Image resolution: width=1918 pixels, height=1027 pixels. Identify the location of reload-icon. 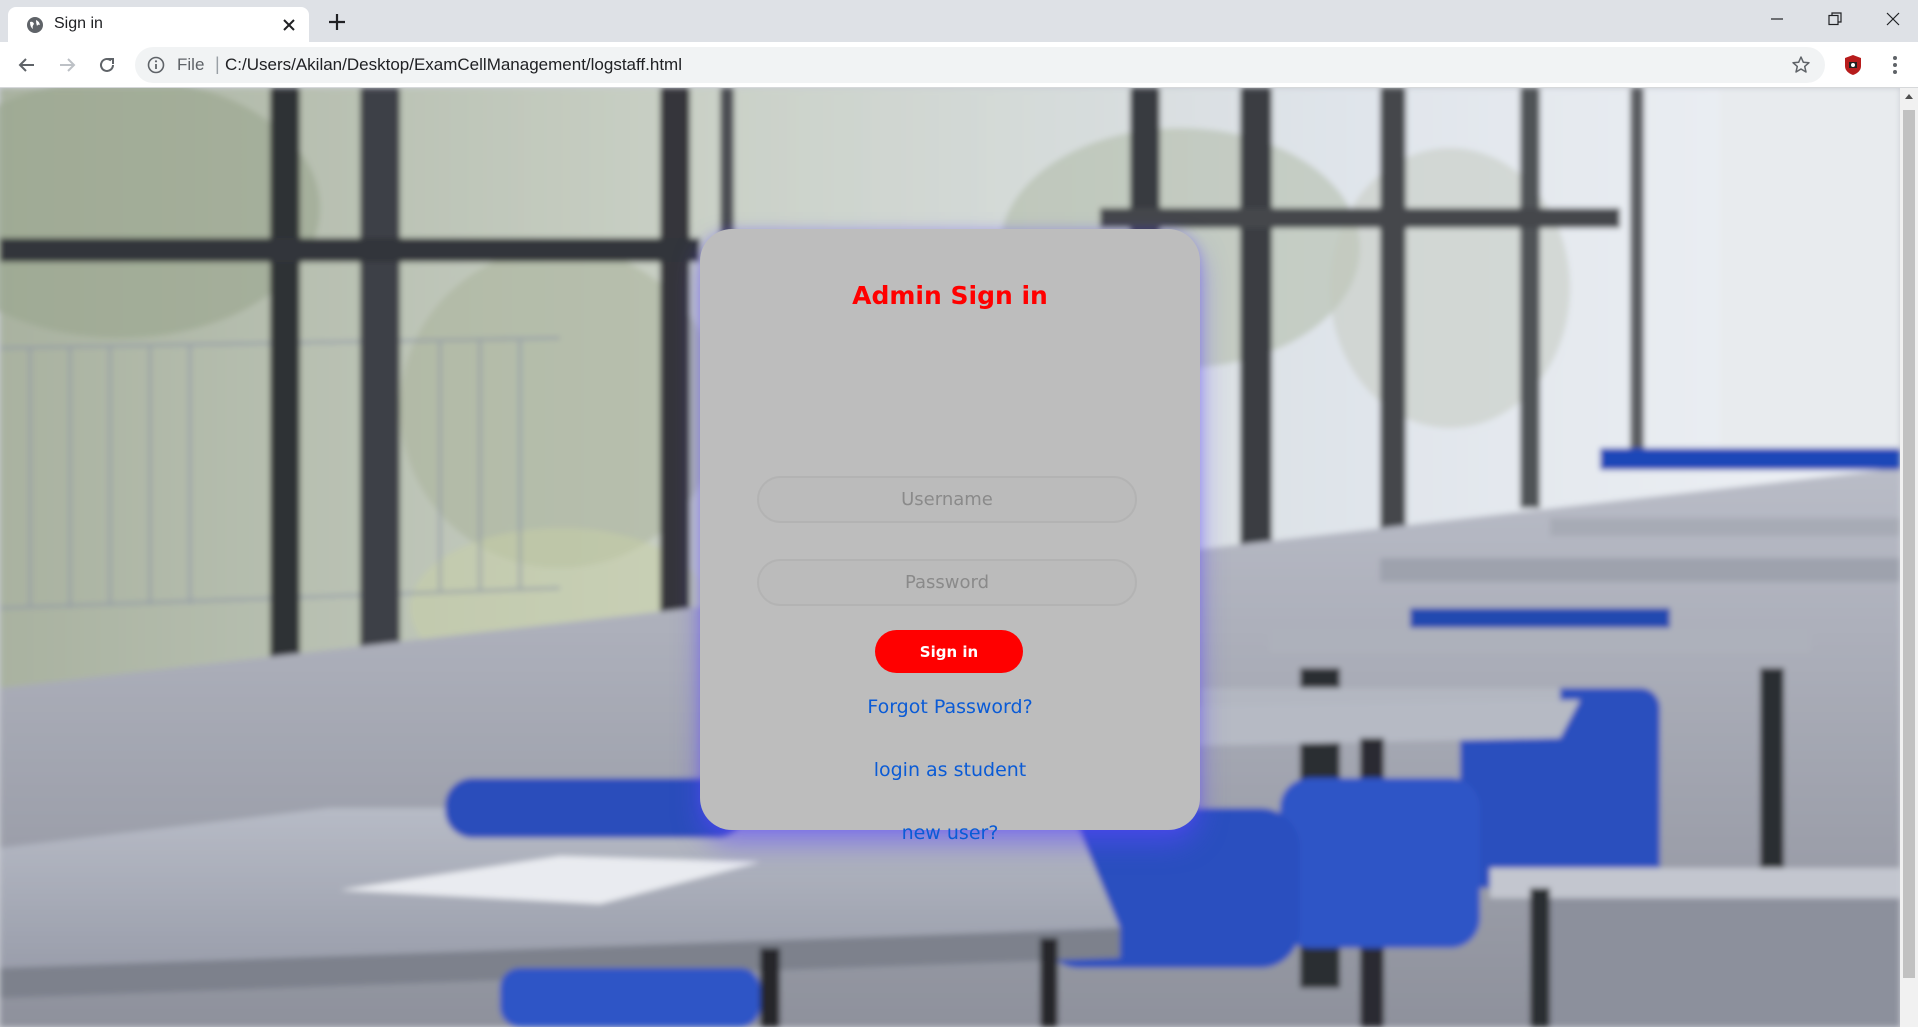
(107, 64).